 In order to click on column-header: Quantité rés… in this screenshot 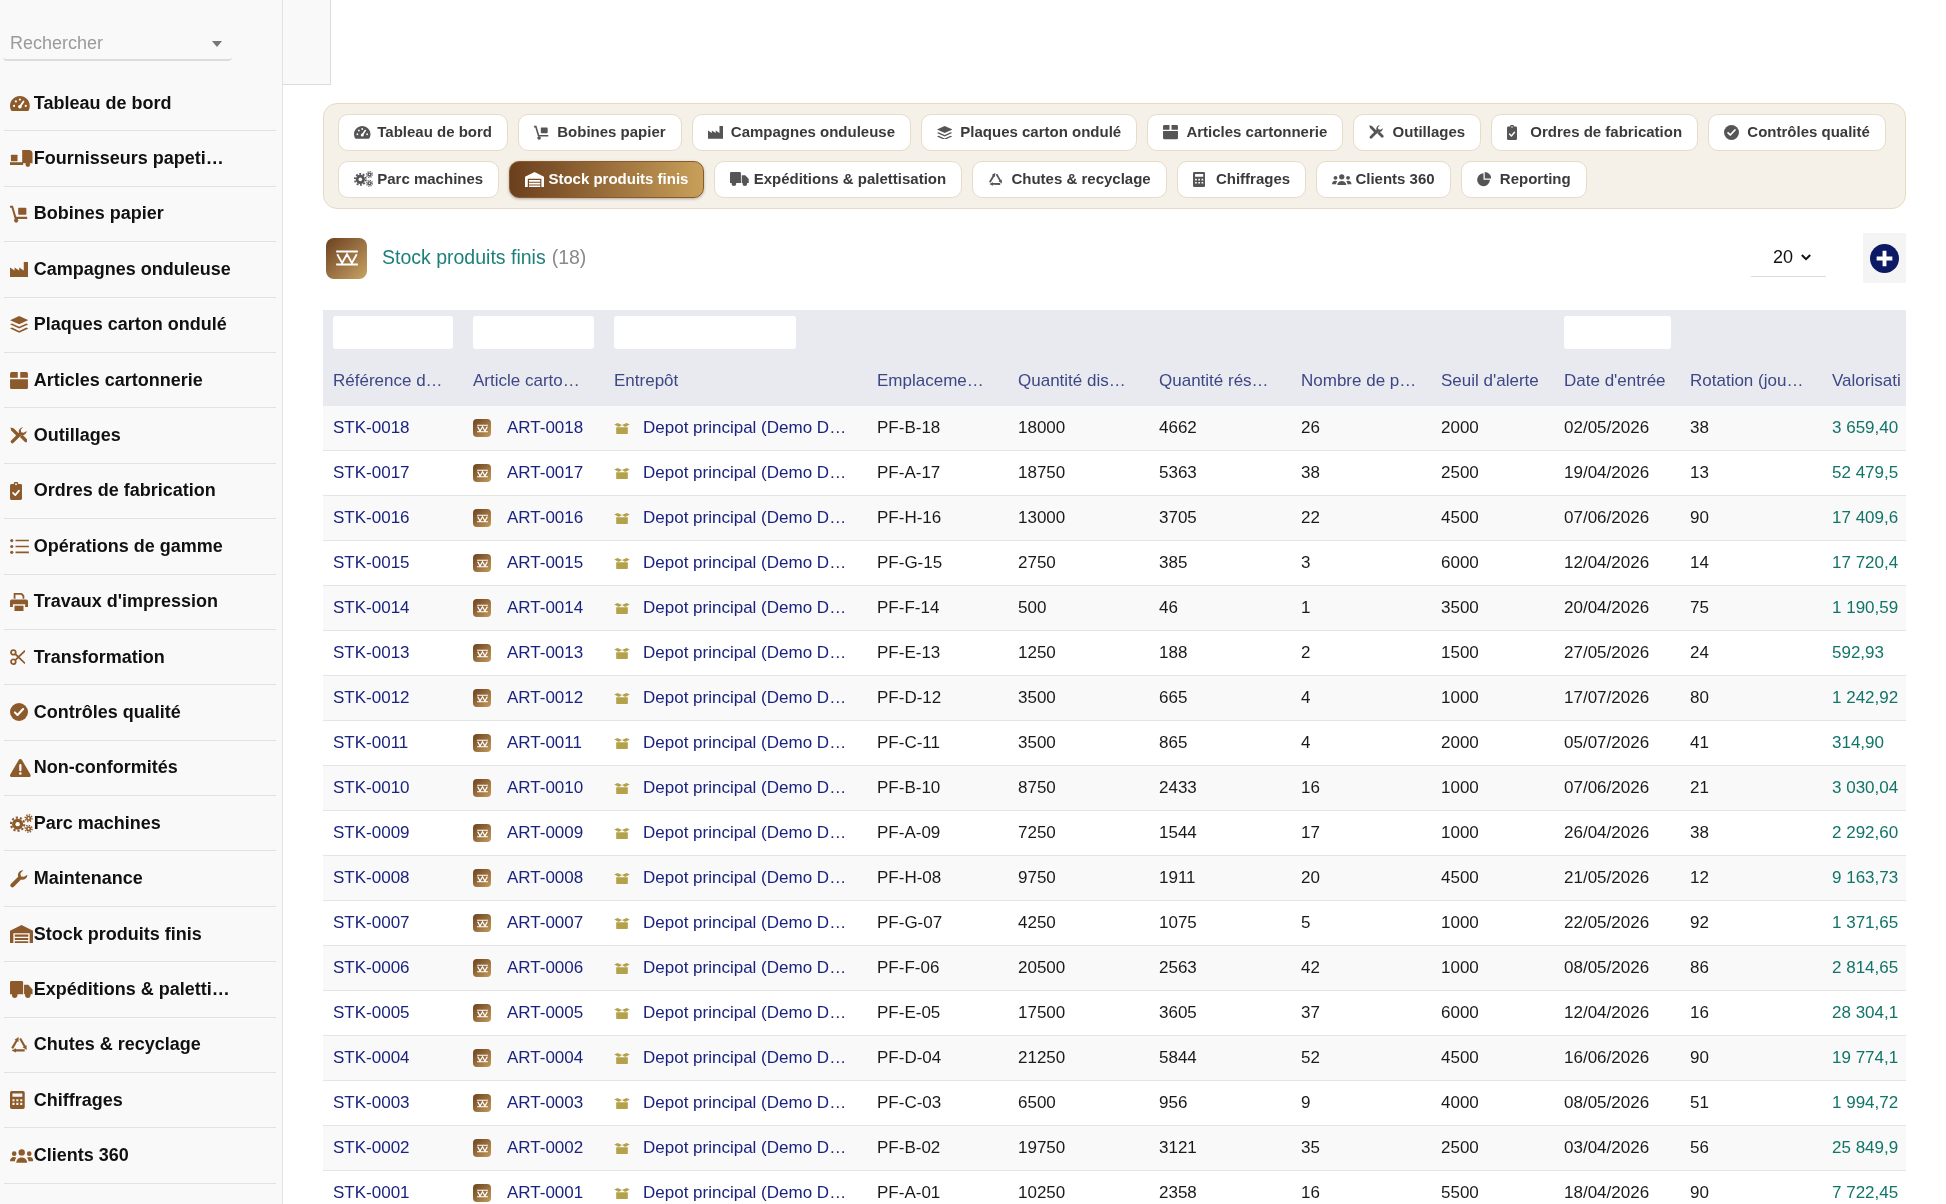, I will do `click(1214, 380)`.